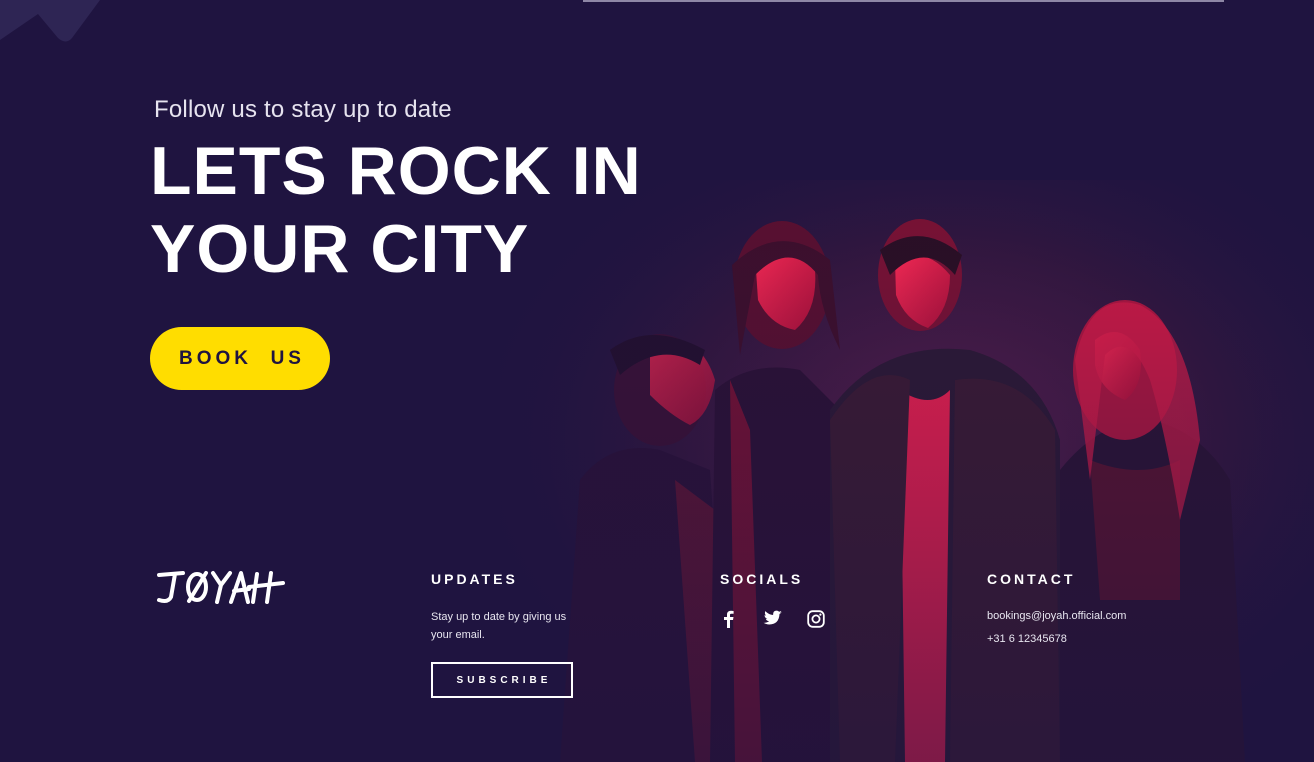 This screenshot has height=762, width=1314. I want to click on hero-subtitle: Follow us to stay up to date, so click(303, 109).